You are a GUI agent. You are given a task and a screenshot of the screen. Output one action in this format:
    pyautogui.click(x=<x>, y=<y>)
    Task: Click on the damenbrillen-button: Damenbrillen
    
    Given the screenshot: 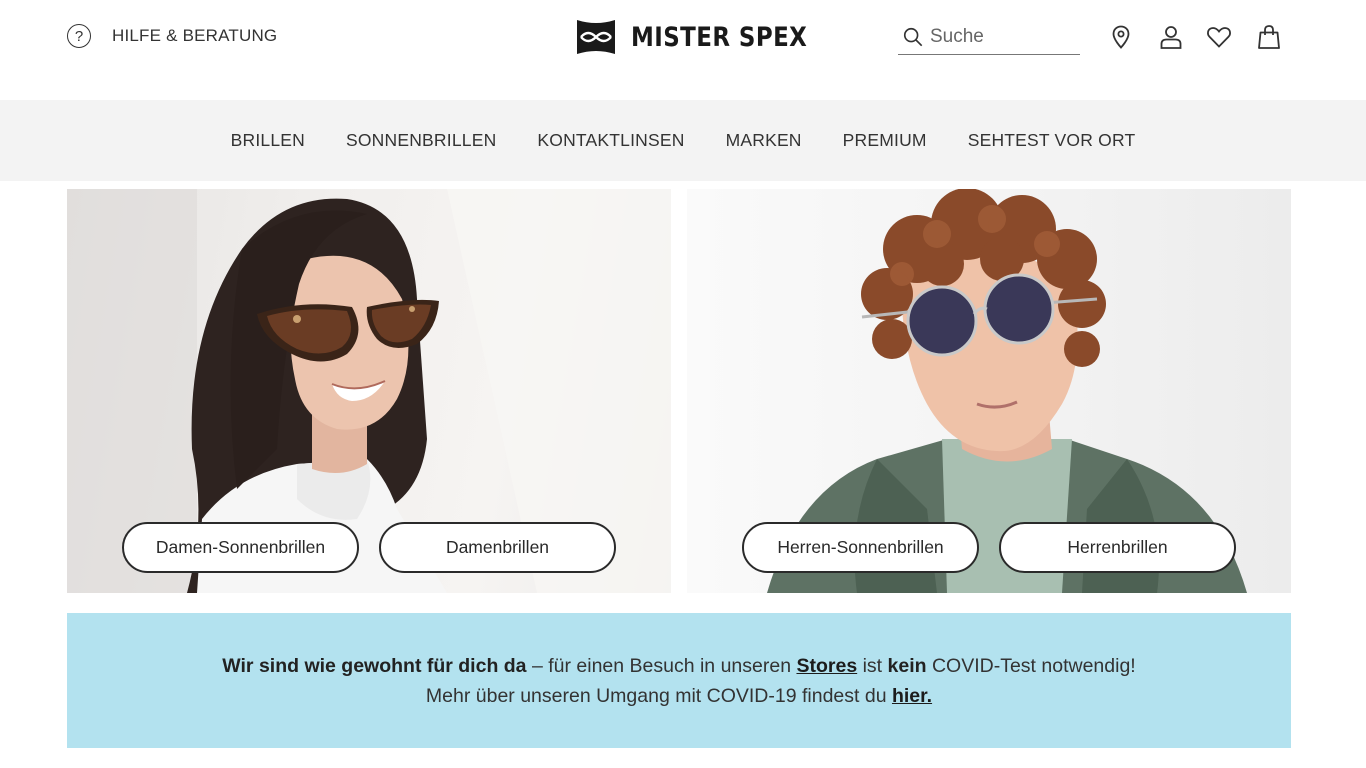 What is the action you would take?
    pyautogui.click(x=497, y=547)
    